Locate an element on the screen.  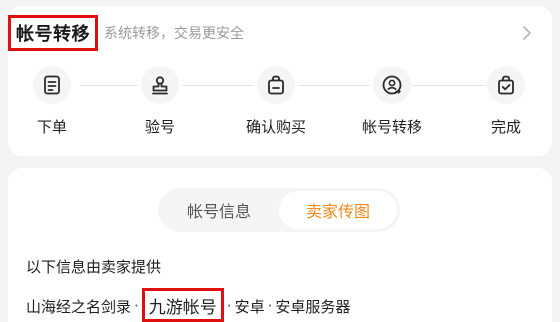
seller-provided-note: 以下信息由卖家提供 is located at coordinates (94, 267).